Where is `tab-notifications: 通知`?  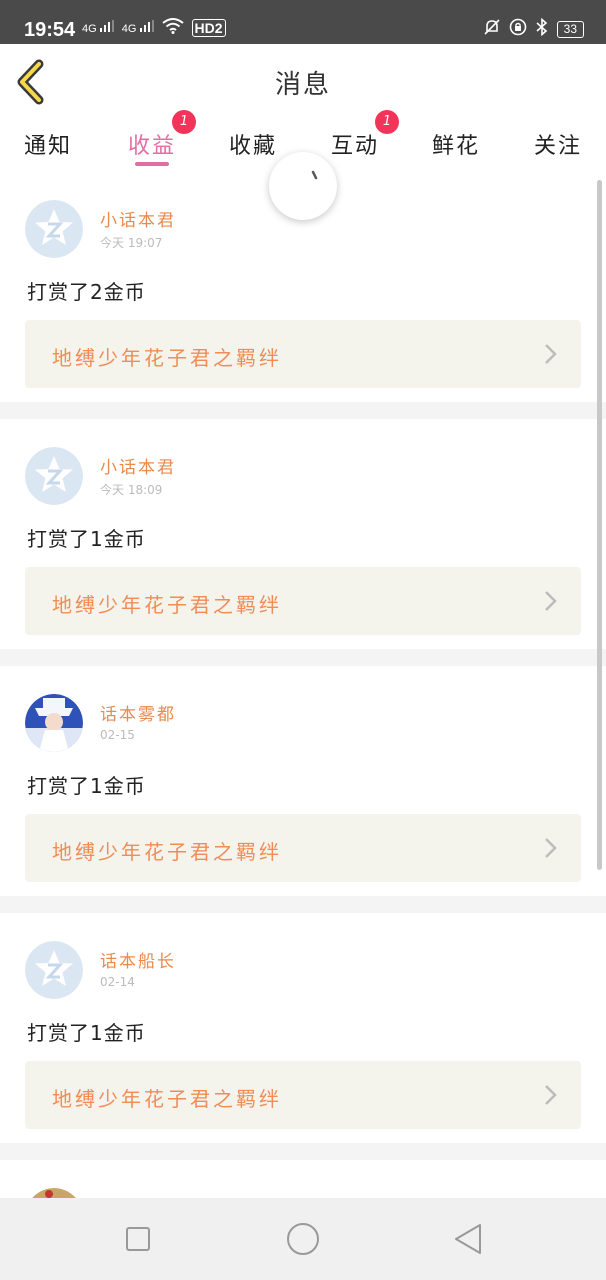
tab-notifications: 通知 is located at coordinates (48, 144).